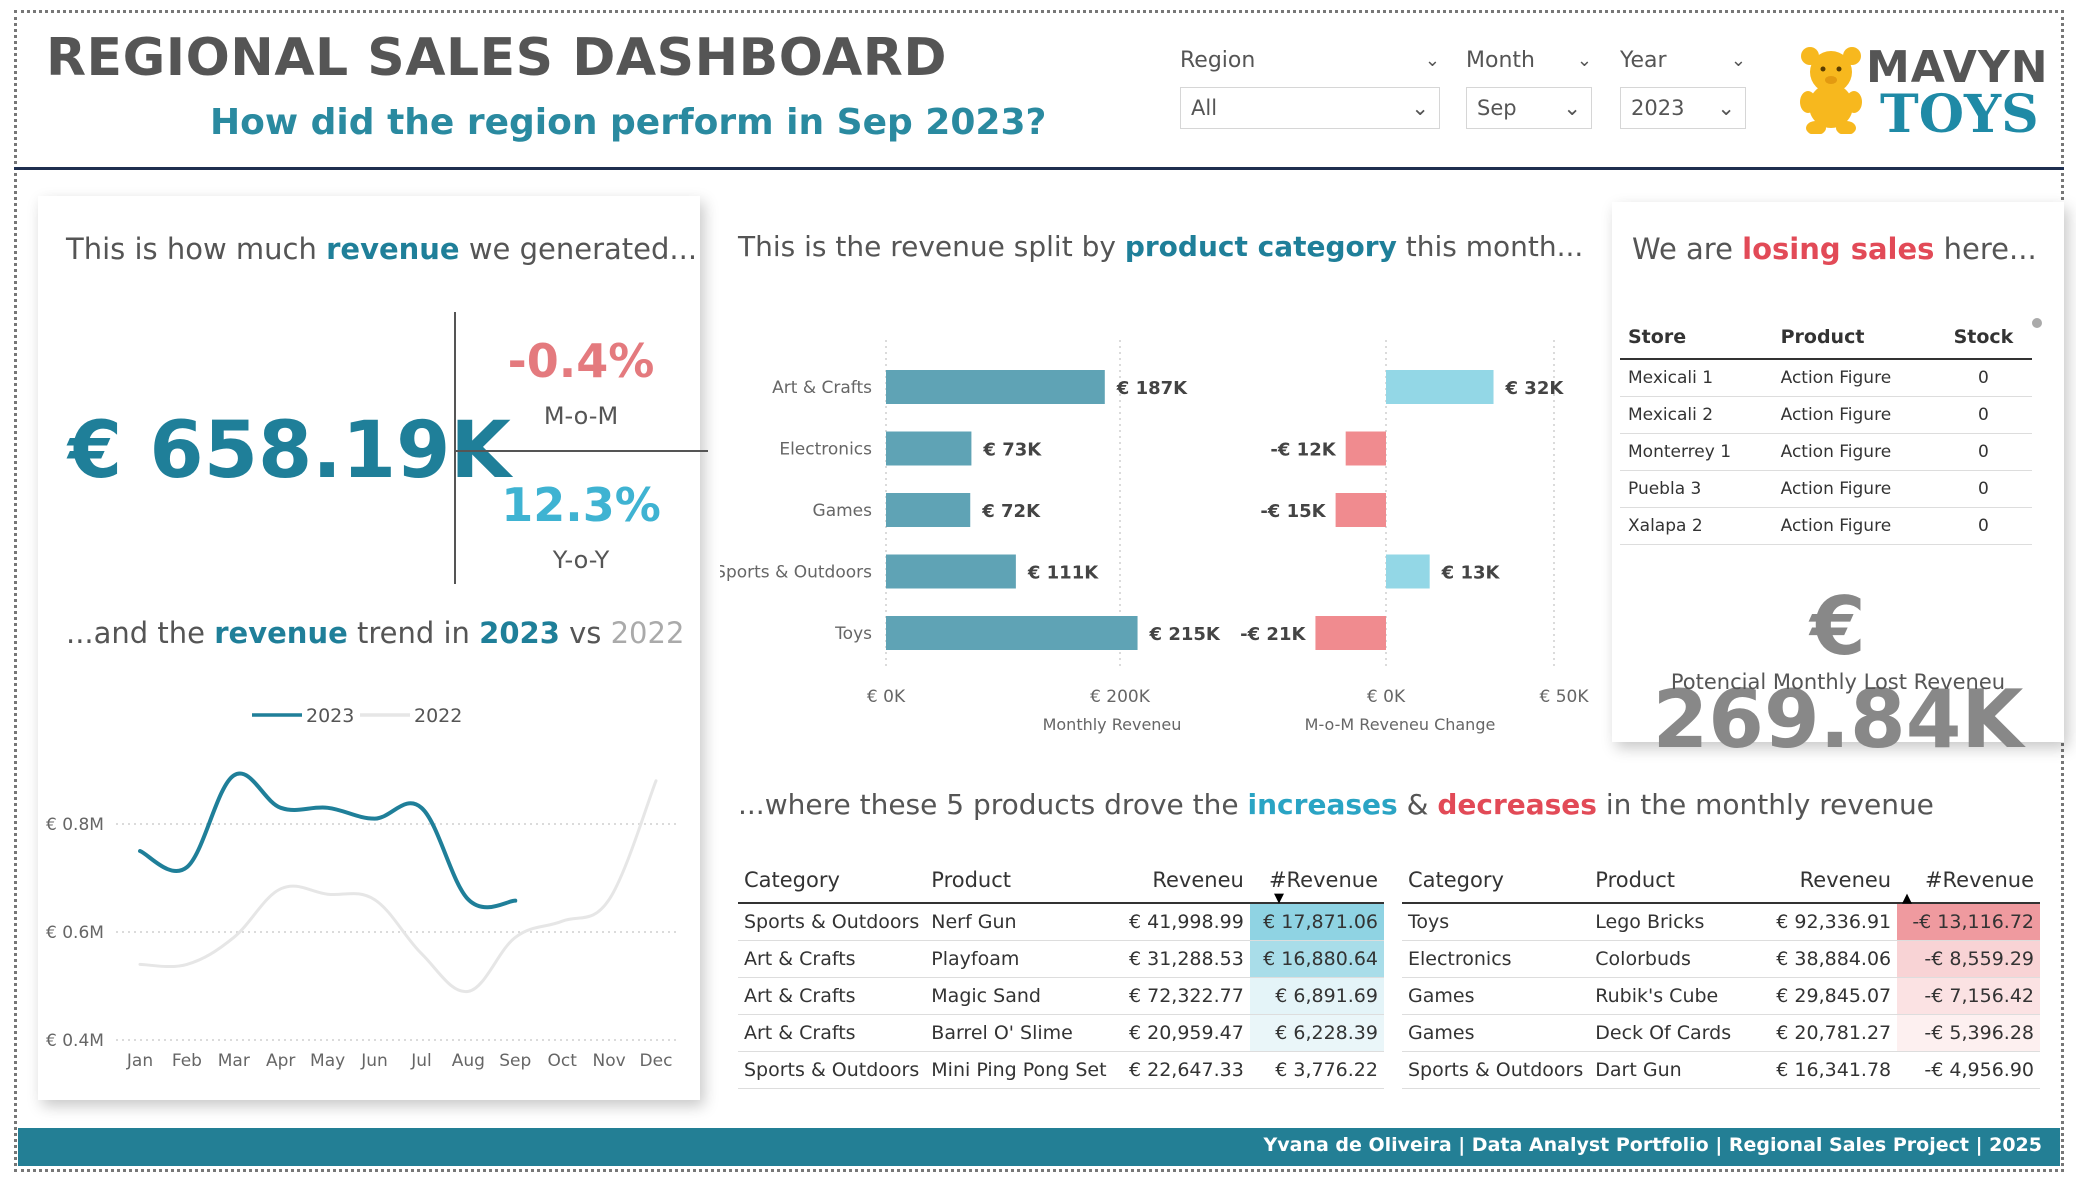 The width and height of the screenshot is (2076, 1186). I want to click on title-decreases: decreases, so click(1517, 804).